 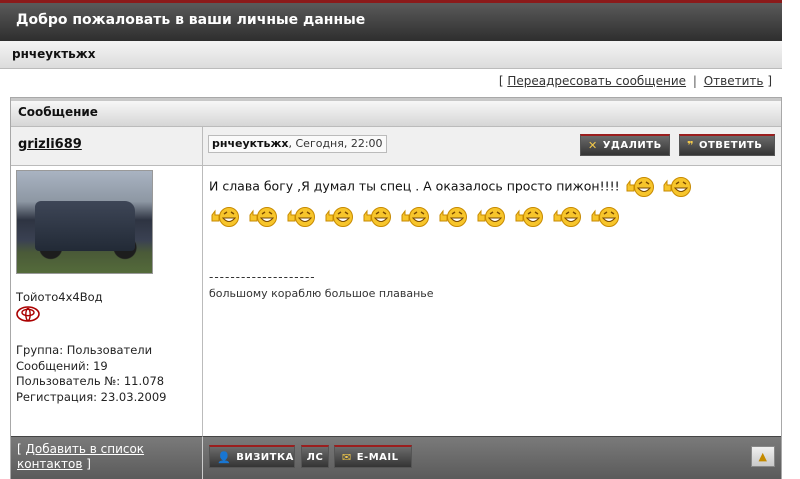 What do you see at coordinates (593, 145) in the screenshot?
I see `x-icon: ✕` at bounding box center [593, 145].